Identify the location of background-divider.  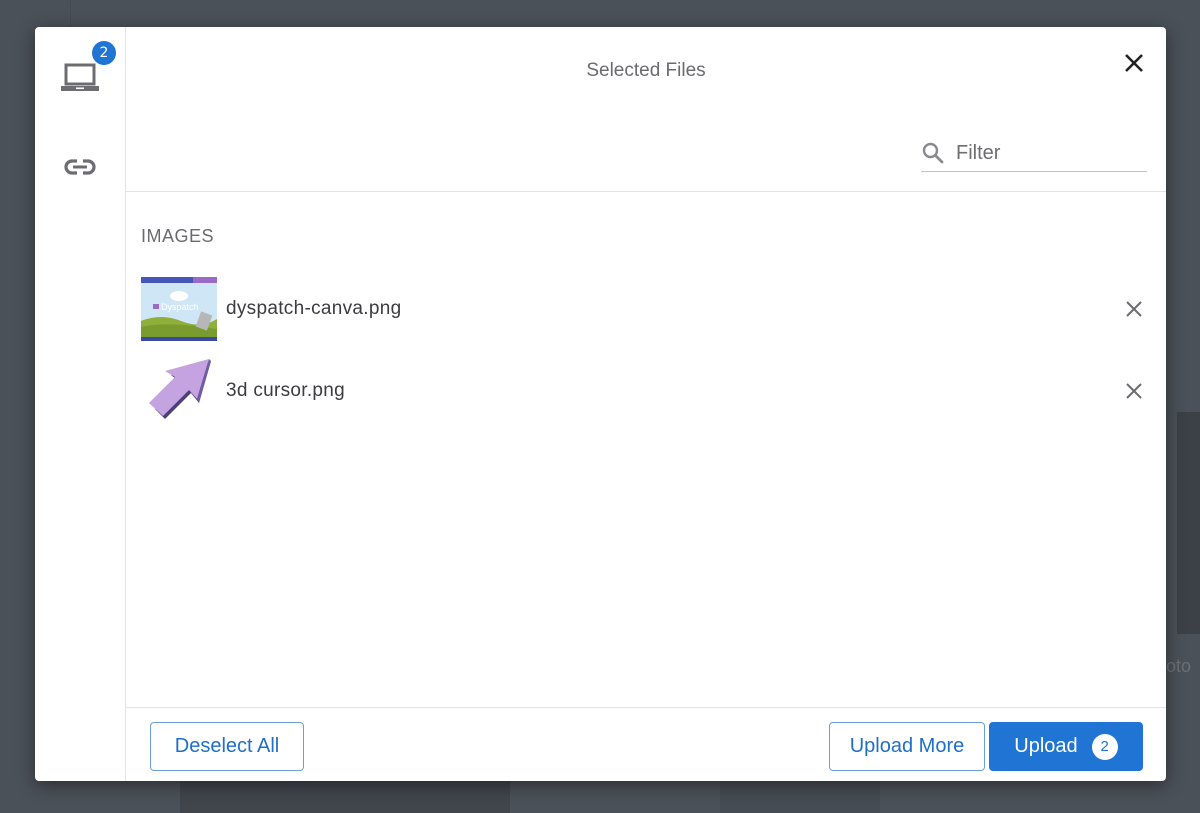
(70, 13).